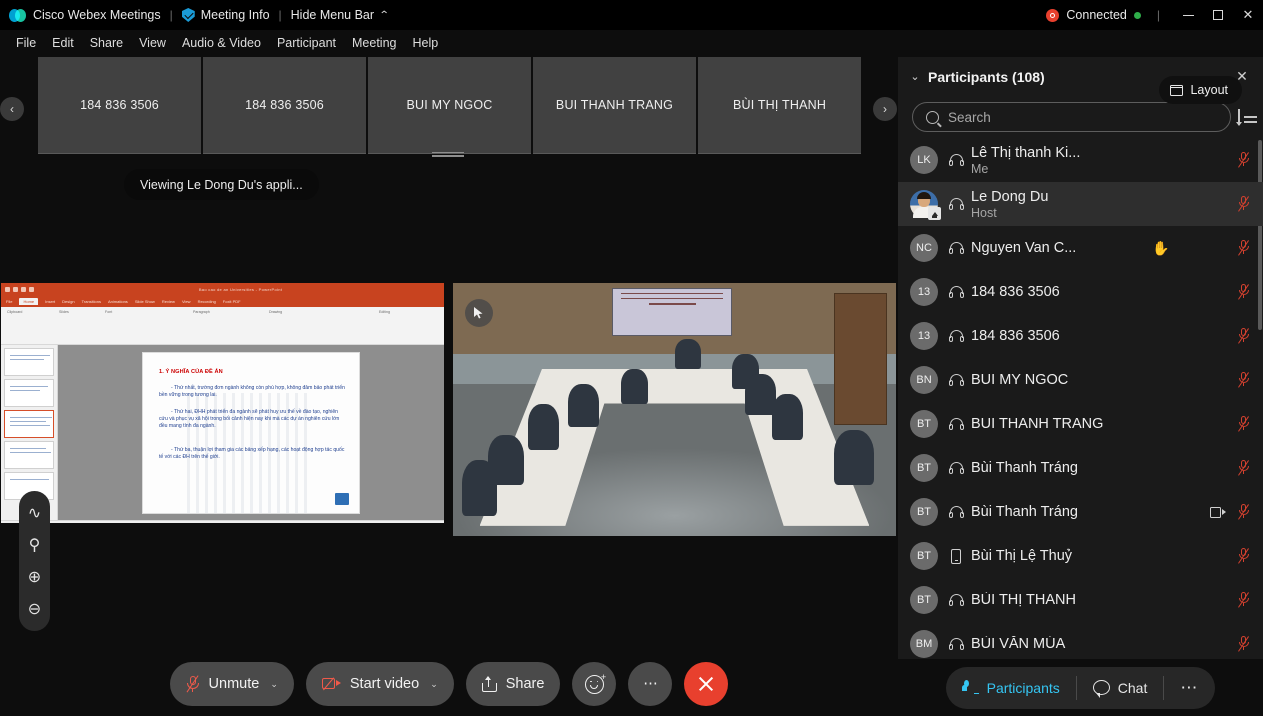 The width and height of the screenshot is (1263, 716). Describe the element at coordinates (449, 105) in the screenshot. I see `filmstrip-thumb: BUI MY NGOC` at that location.